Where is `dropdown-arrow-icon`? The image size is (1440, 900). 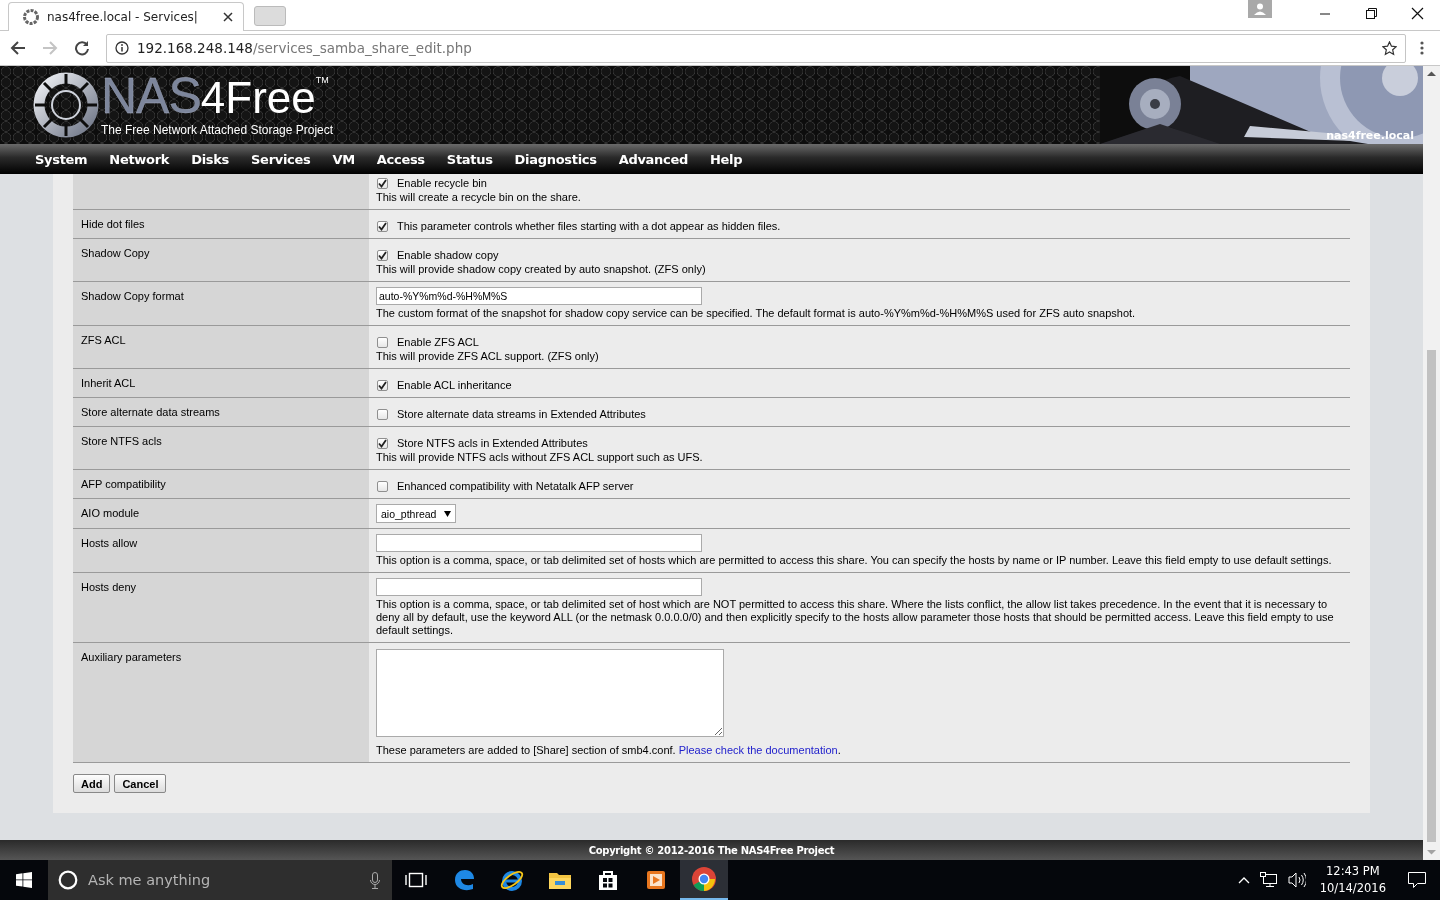 dropdown-arrow-icon is located at coordinates (448, 513).